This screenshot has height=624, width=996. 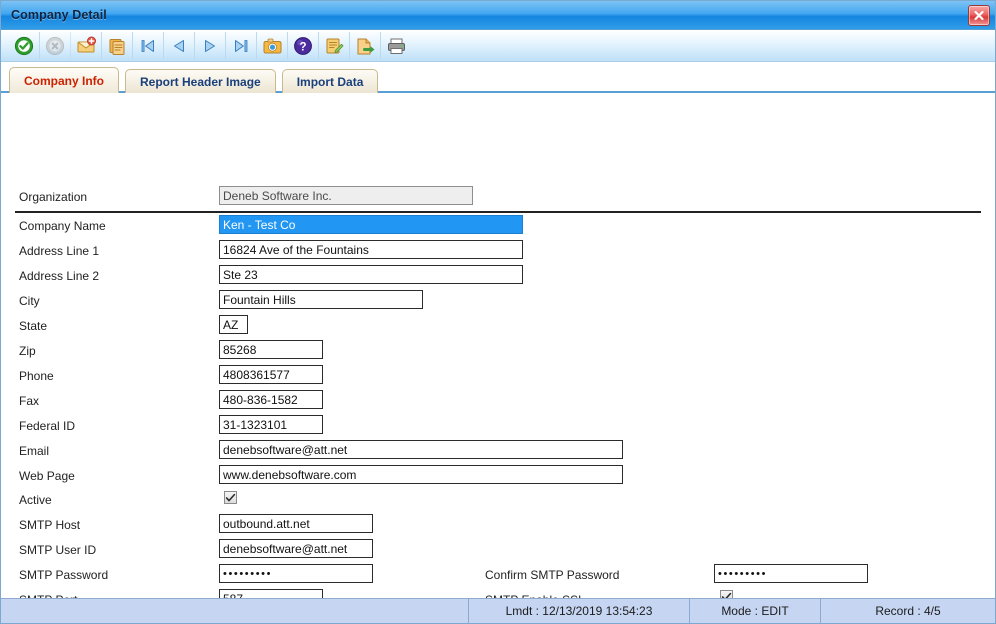 I want to click on tab-import-data: Import Data, so click(x=330, y=81).